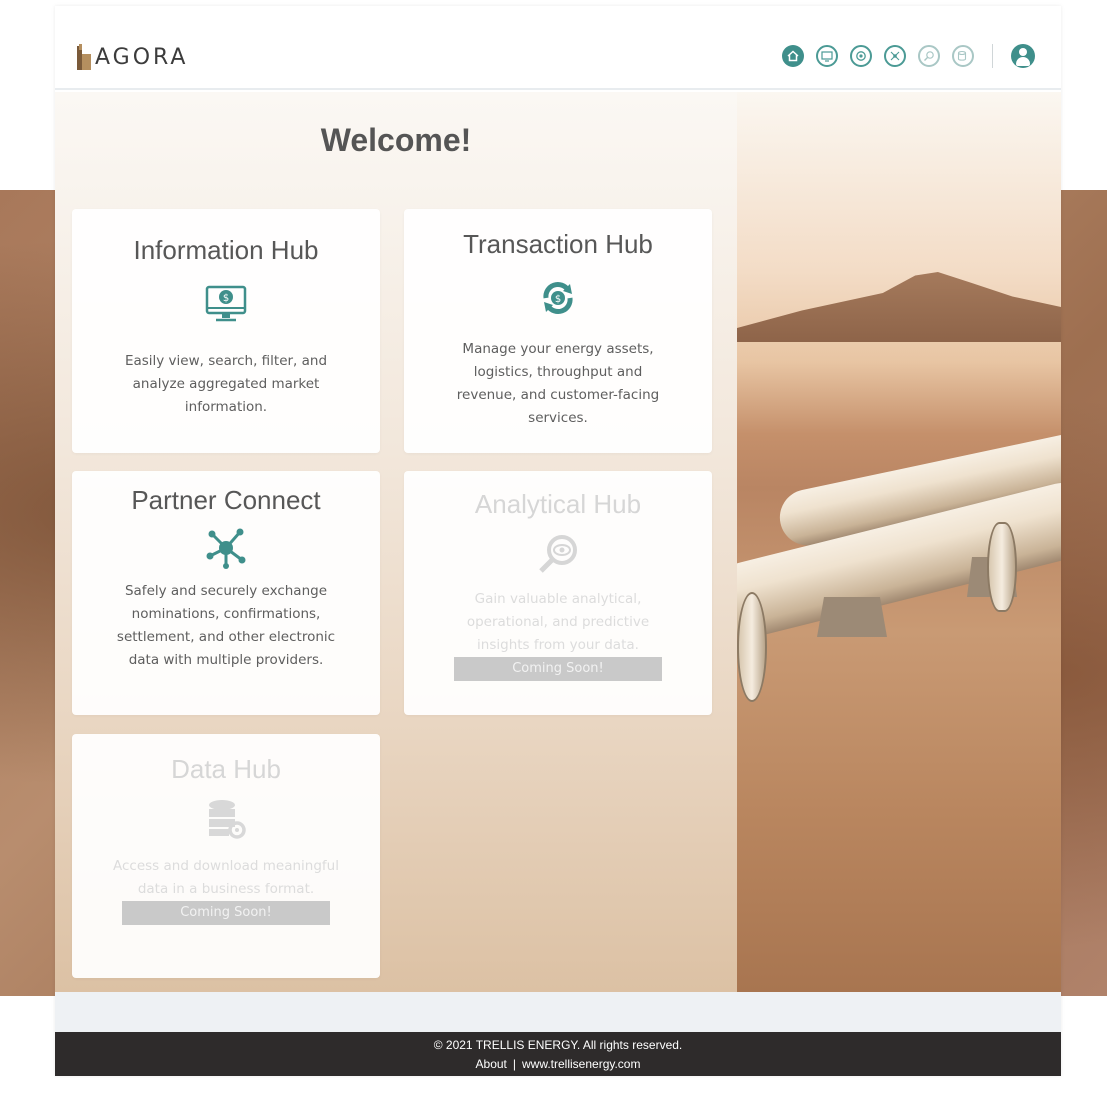  I want to click on card-title: Partner Connect, so click(226, 500).